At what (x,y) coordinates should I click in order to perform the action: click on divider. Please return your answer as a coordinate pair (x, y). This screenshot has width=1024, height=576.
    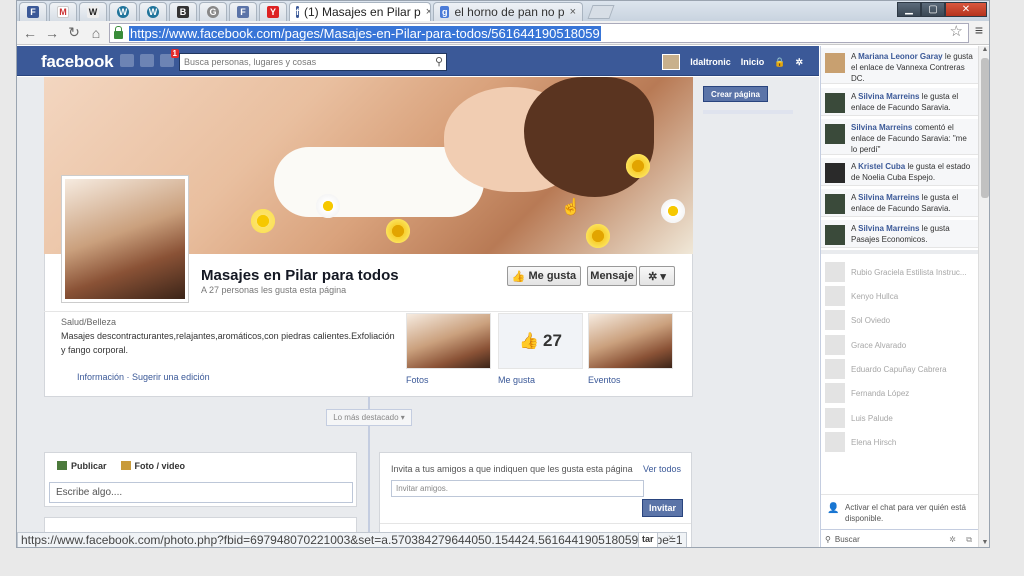
    Looking at the image, I should click on (748, 112).